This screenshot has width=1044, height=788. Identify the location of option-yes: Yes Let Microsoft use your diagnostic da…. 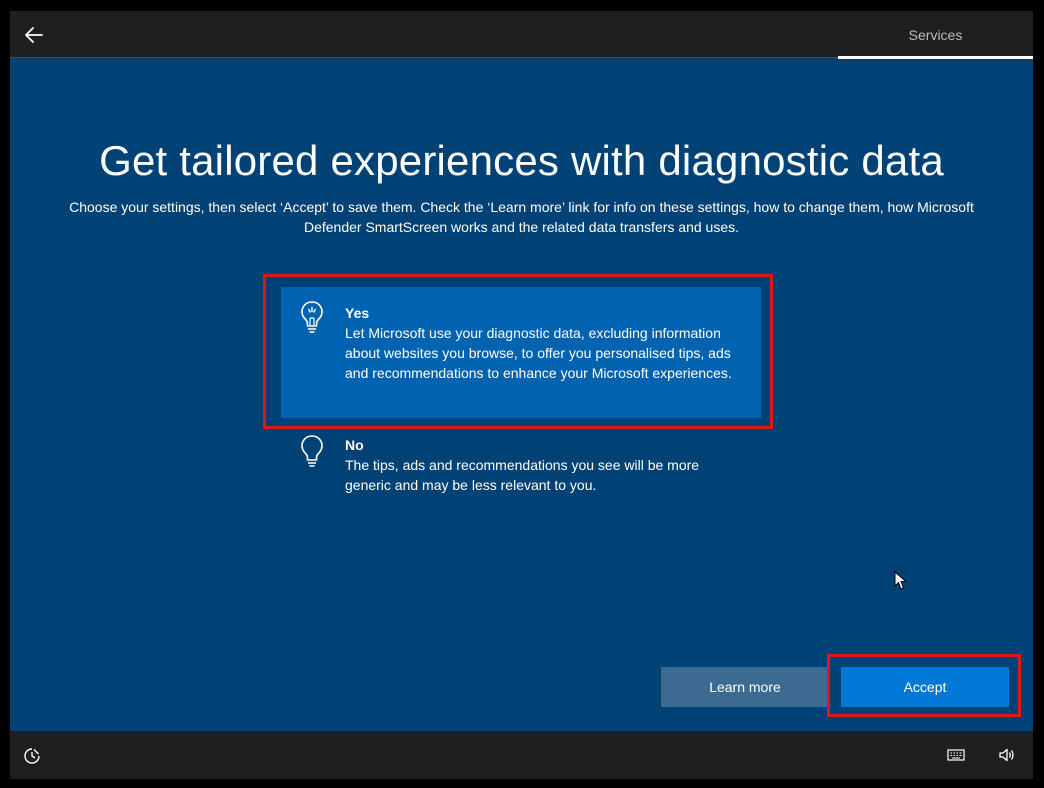
(521, 352).